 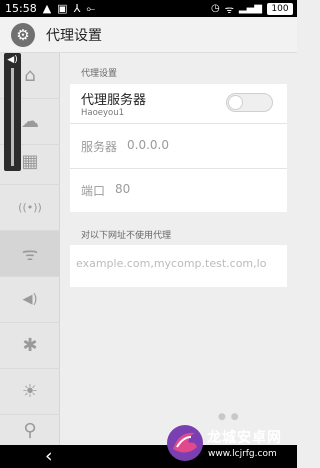 I want to click on wifi-icon: ᯤ, so click(x=30, y=254).